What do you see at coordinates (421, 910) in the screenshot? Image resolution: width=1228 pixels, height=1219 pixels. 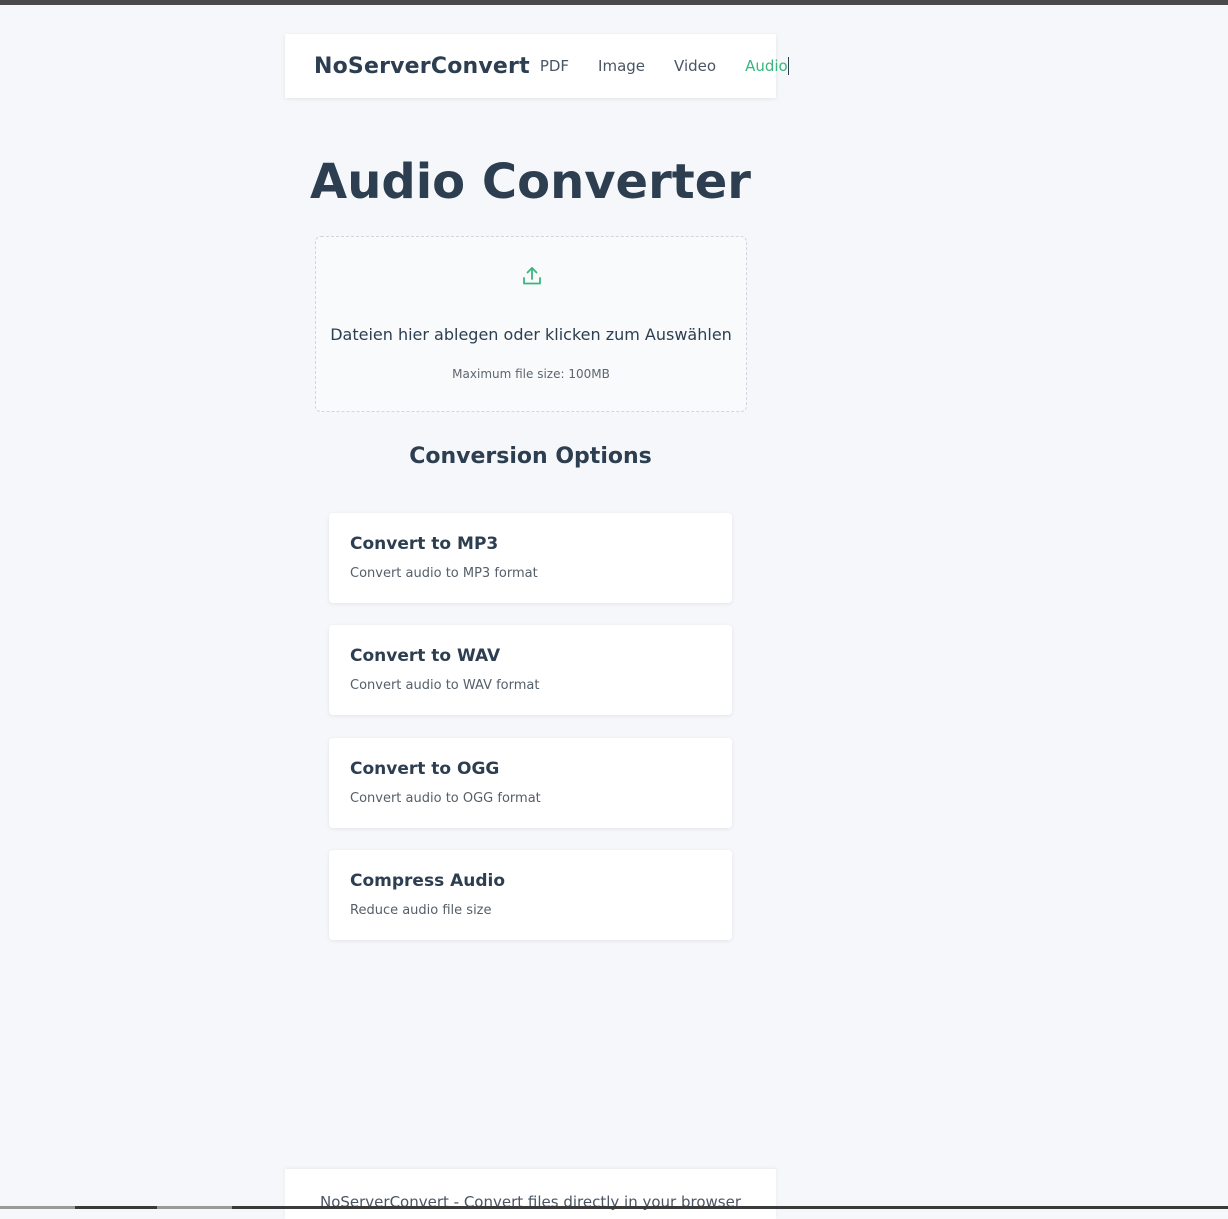 I see `option-description: Reduce audio file size` at bounding box center [421, 910].